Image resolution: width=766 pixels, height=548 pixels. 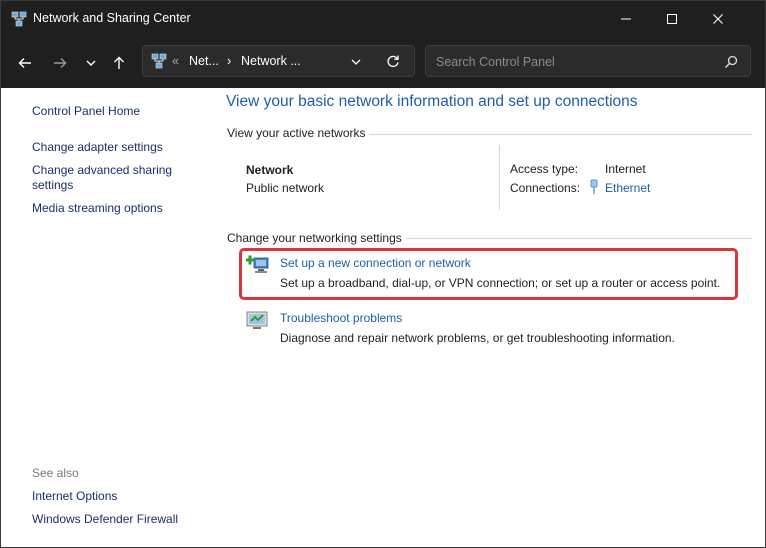 What do you see at coordinates (594, 186) in the screenshot?
I see `ethernet-icon` at bounding box center [594, 186].